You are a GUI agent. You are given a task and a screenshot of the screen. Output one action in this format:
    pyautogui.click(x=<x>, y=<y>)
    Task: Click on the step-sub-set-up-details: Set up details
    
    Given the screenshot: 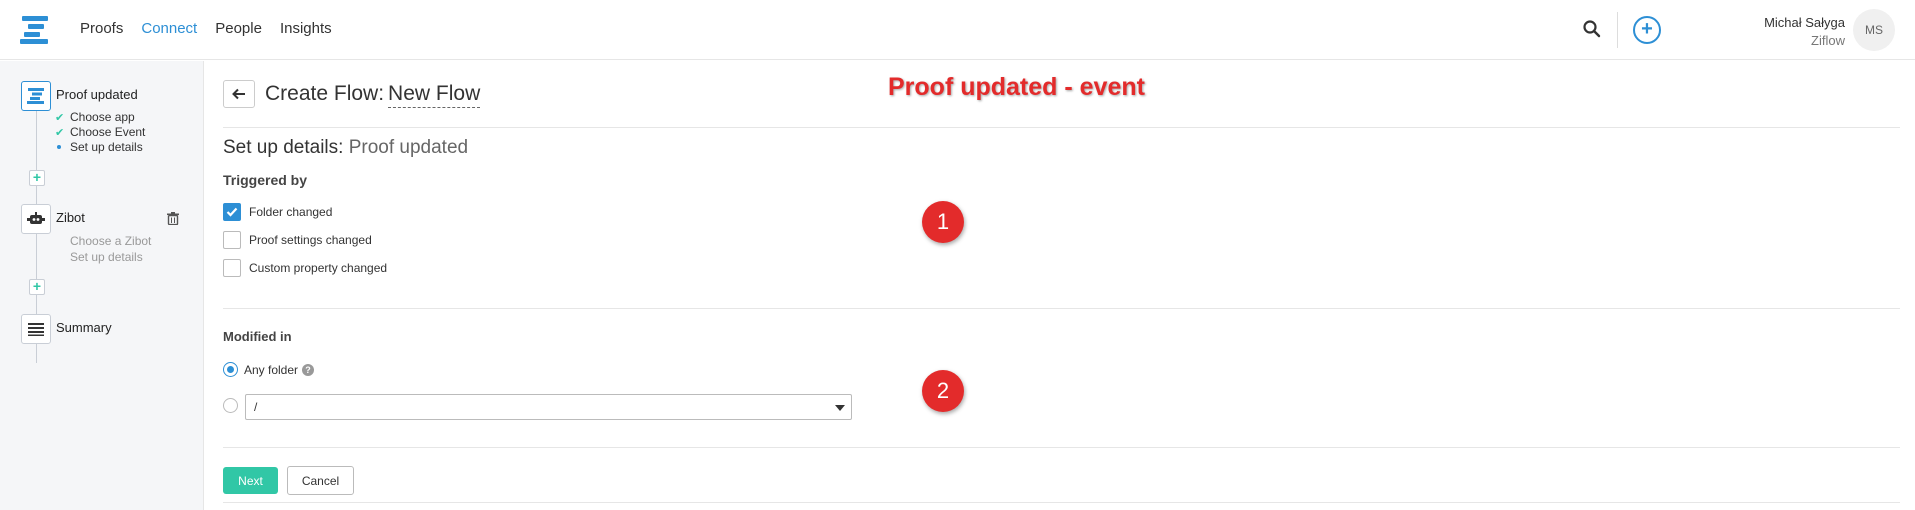 What is the action you would take?
    pyautogui.click(x=106, y=147)
    